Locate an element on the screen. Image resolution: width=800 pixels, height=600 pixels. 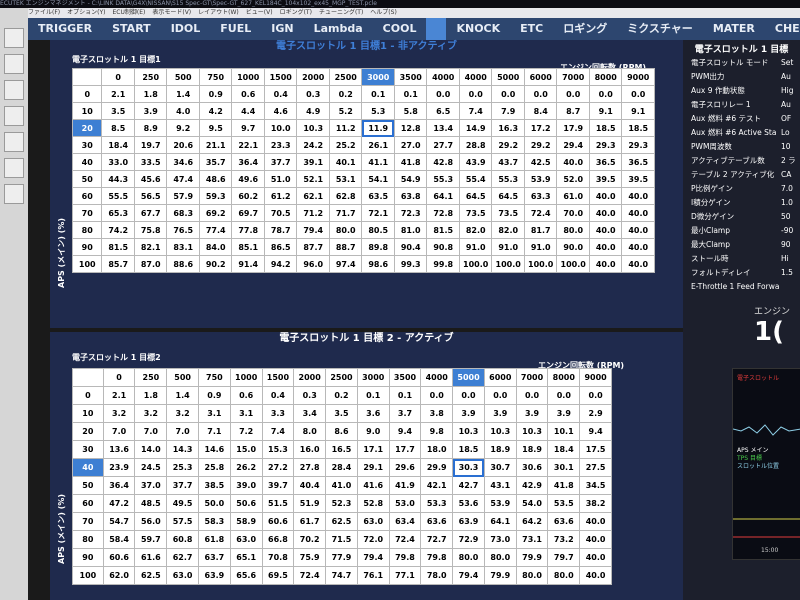
map-cell: 39.5 is located at coordinates (605, 179).